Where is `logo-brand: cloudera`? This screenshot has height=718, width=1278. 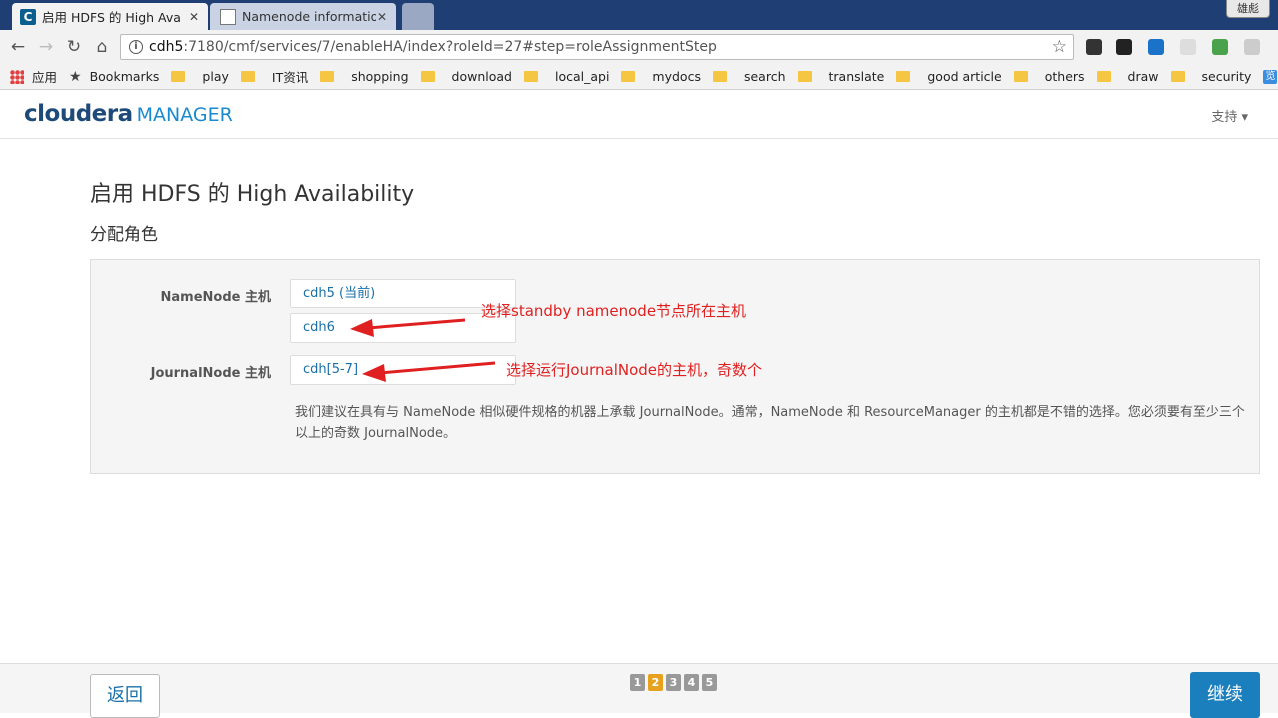
logo-brand: cloudera is located at coordinates (78, 114).